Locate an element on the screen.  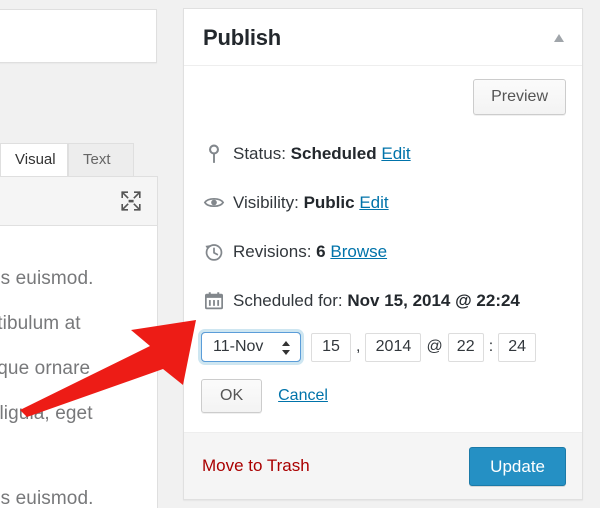
move-to-trash-link: Move to Trash is located at coordinates (256, 466).